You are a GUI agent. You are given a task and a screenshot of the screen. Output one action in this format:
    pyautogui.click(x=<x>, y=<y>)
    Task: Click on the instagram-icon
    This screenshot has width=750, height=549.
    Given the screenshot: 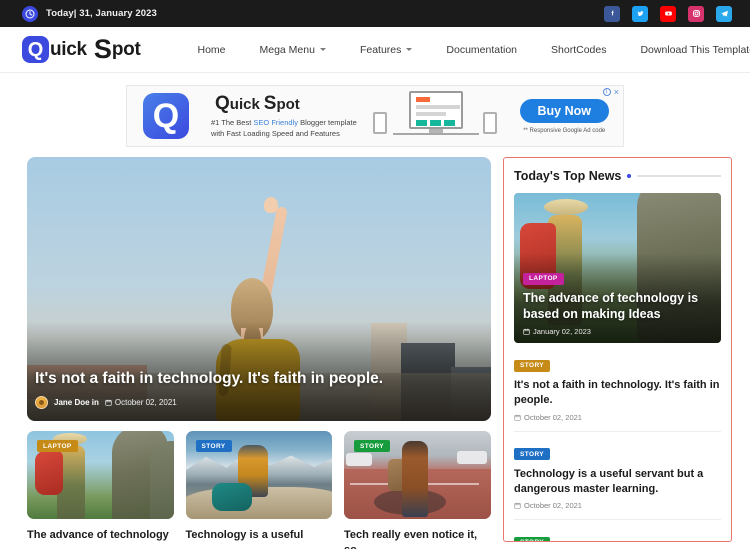 What is the action you would take?
    pyautogui.click(x=696, y=13)
    